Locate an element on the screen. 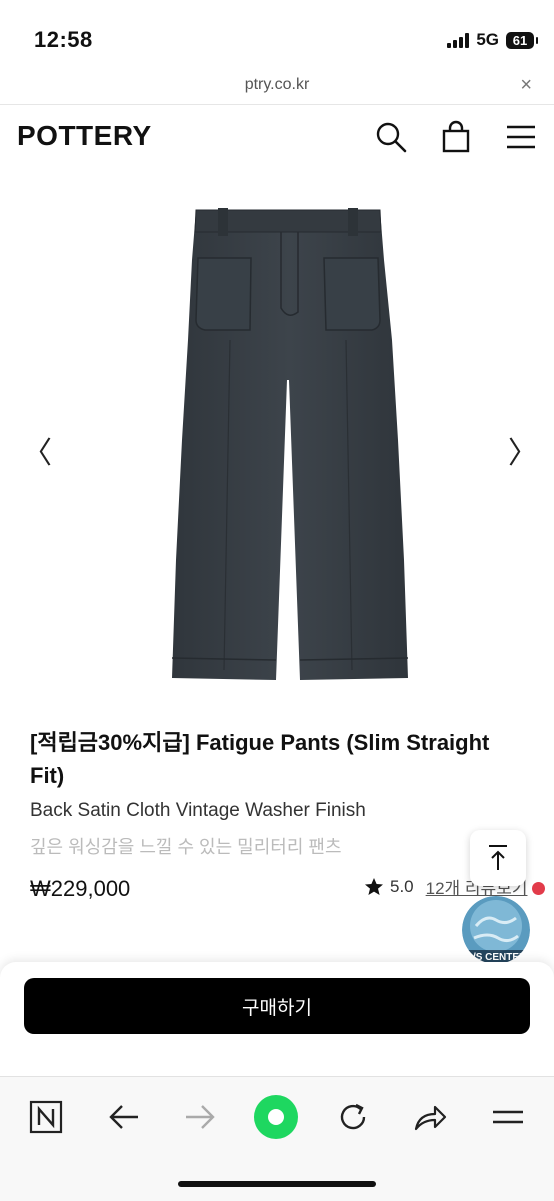 The height and width of the screenshot is (1201, 554). status-indicators: 5G 61 is located at coordinates (492, 40).